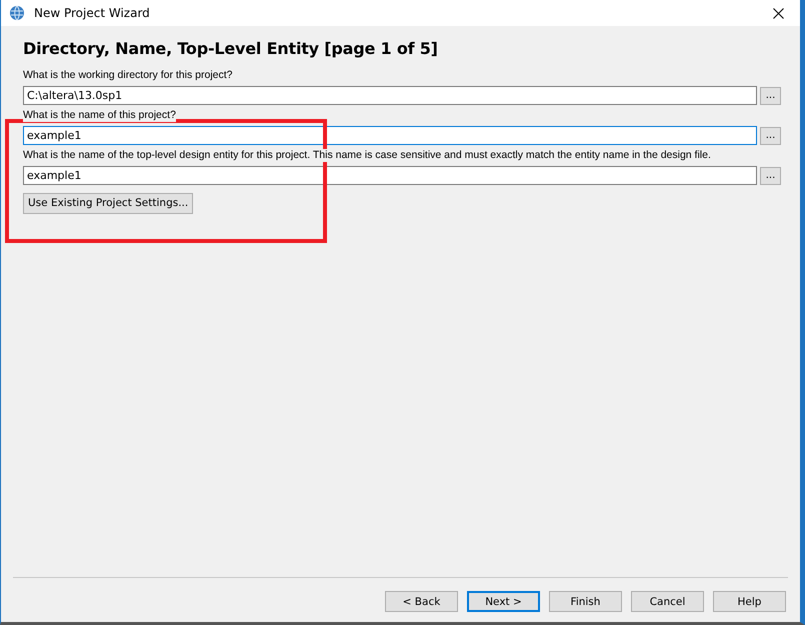 Image resolution: width=805 pixels, height=625 pixels. What do you see at coordinates (390, 95) in the screenshot?
I see `text-field: C:\altera\13.0sp1` at bounding box center [390, 95].